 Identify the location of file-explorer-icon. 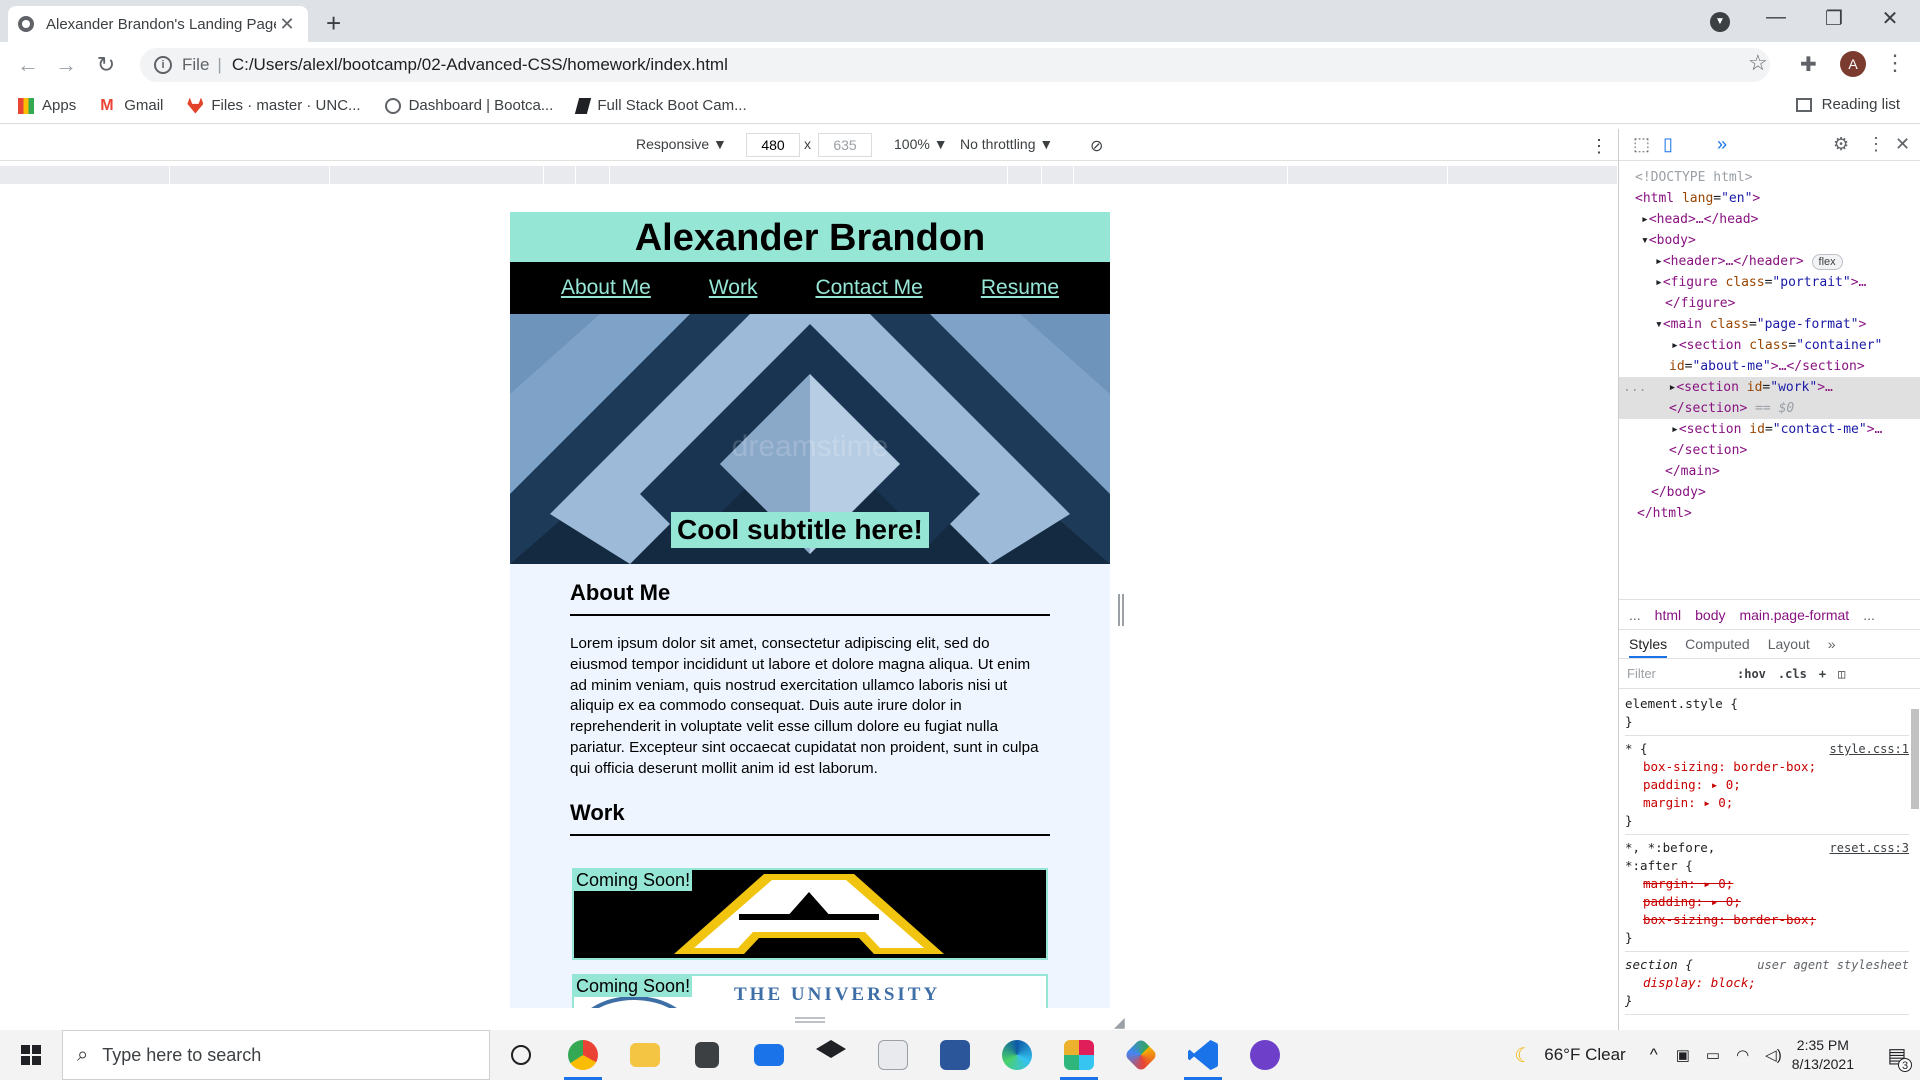
(645, 1055).